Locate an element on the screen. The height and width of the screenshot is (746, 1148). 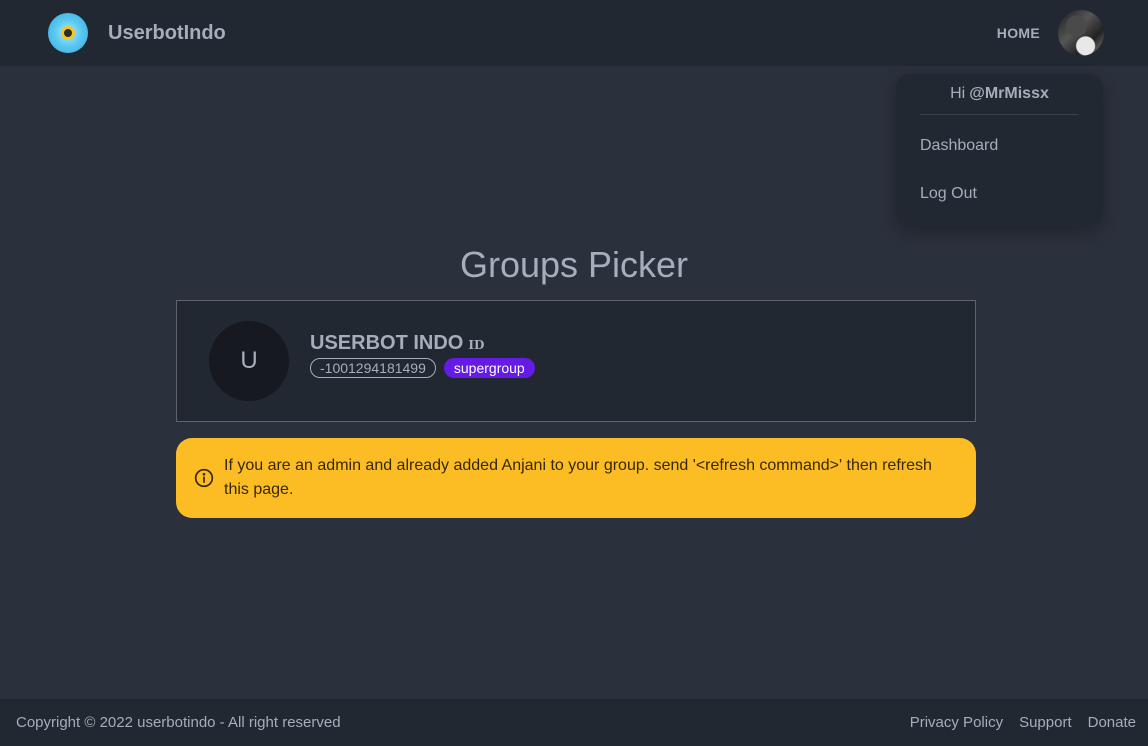
chat-id-badge: -1001294181499 is located at coordinates (373, 368).